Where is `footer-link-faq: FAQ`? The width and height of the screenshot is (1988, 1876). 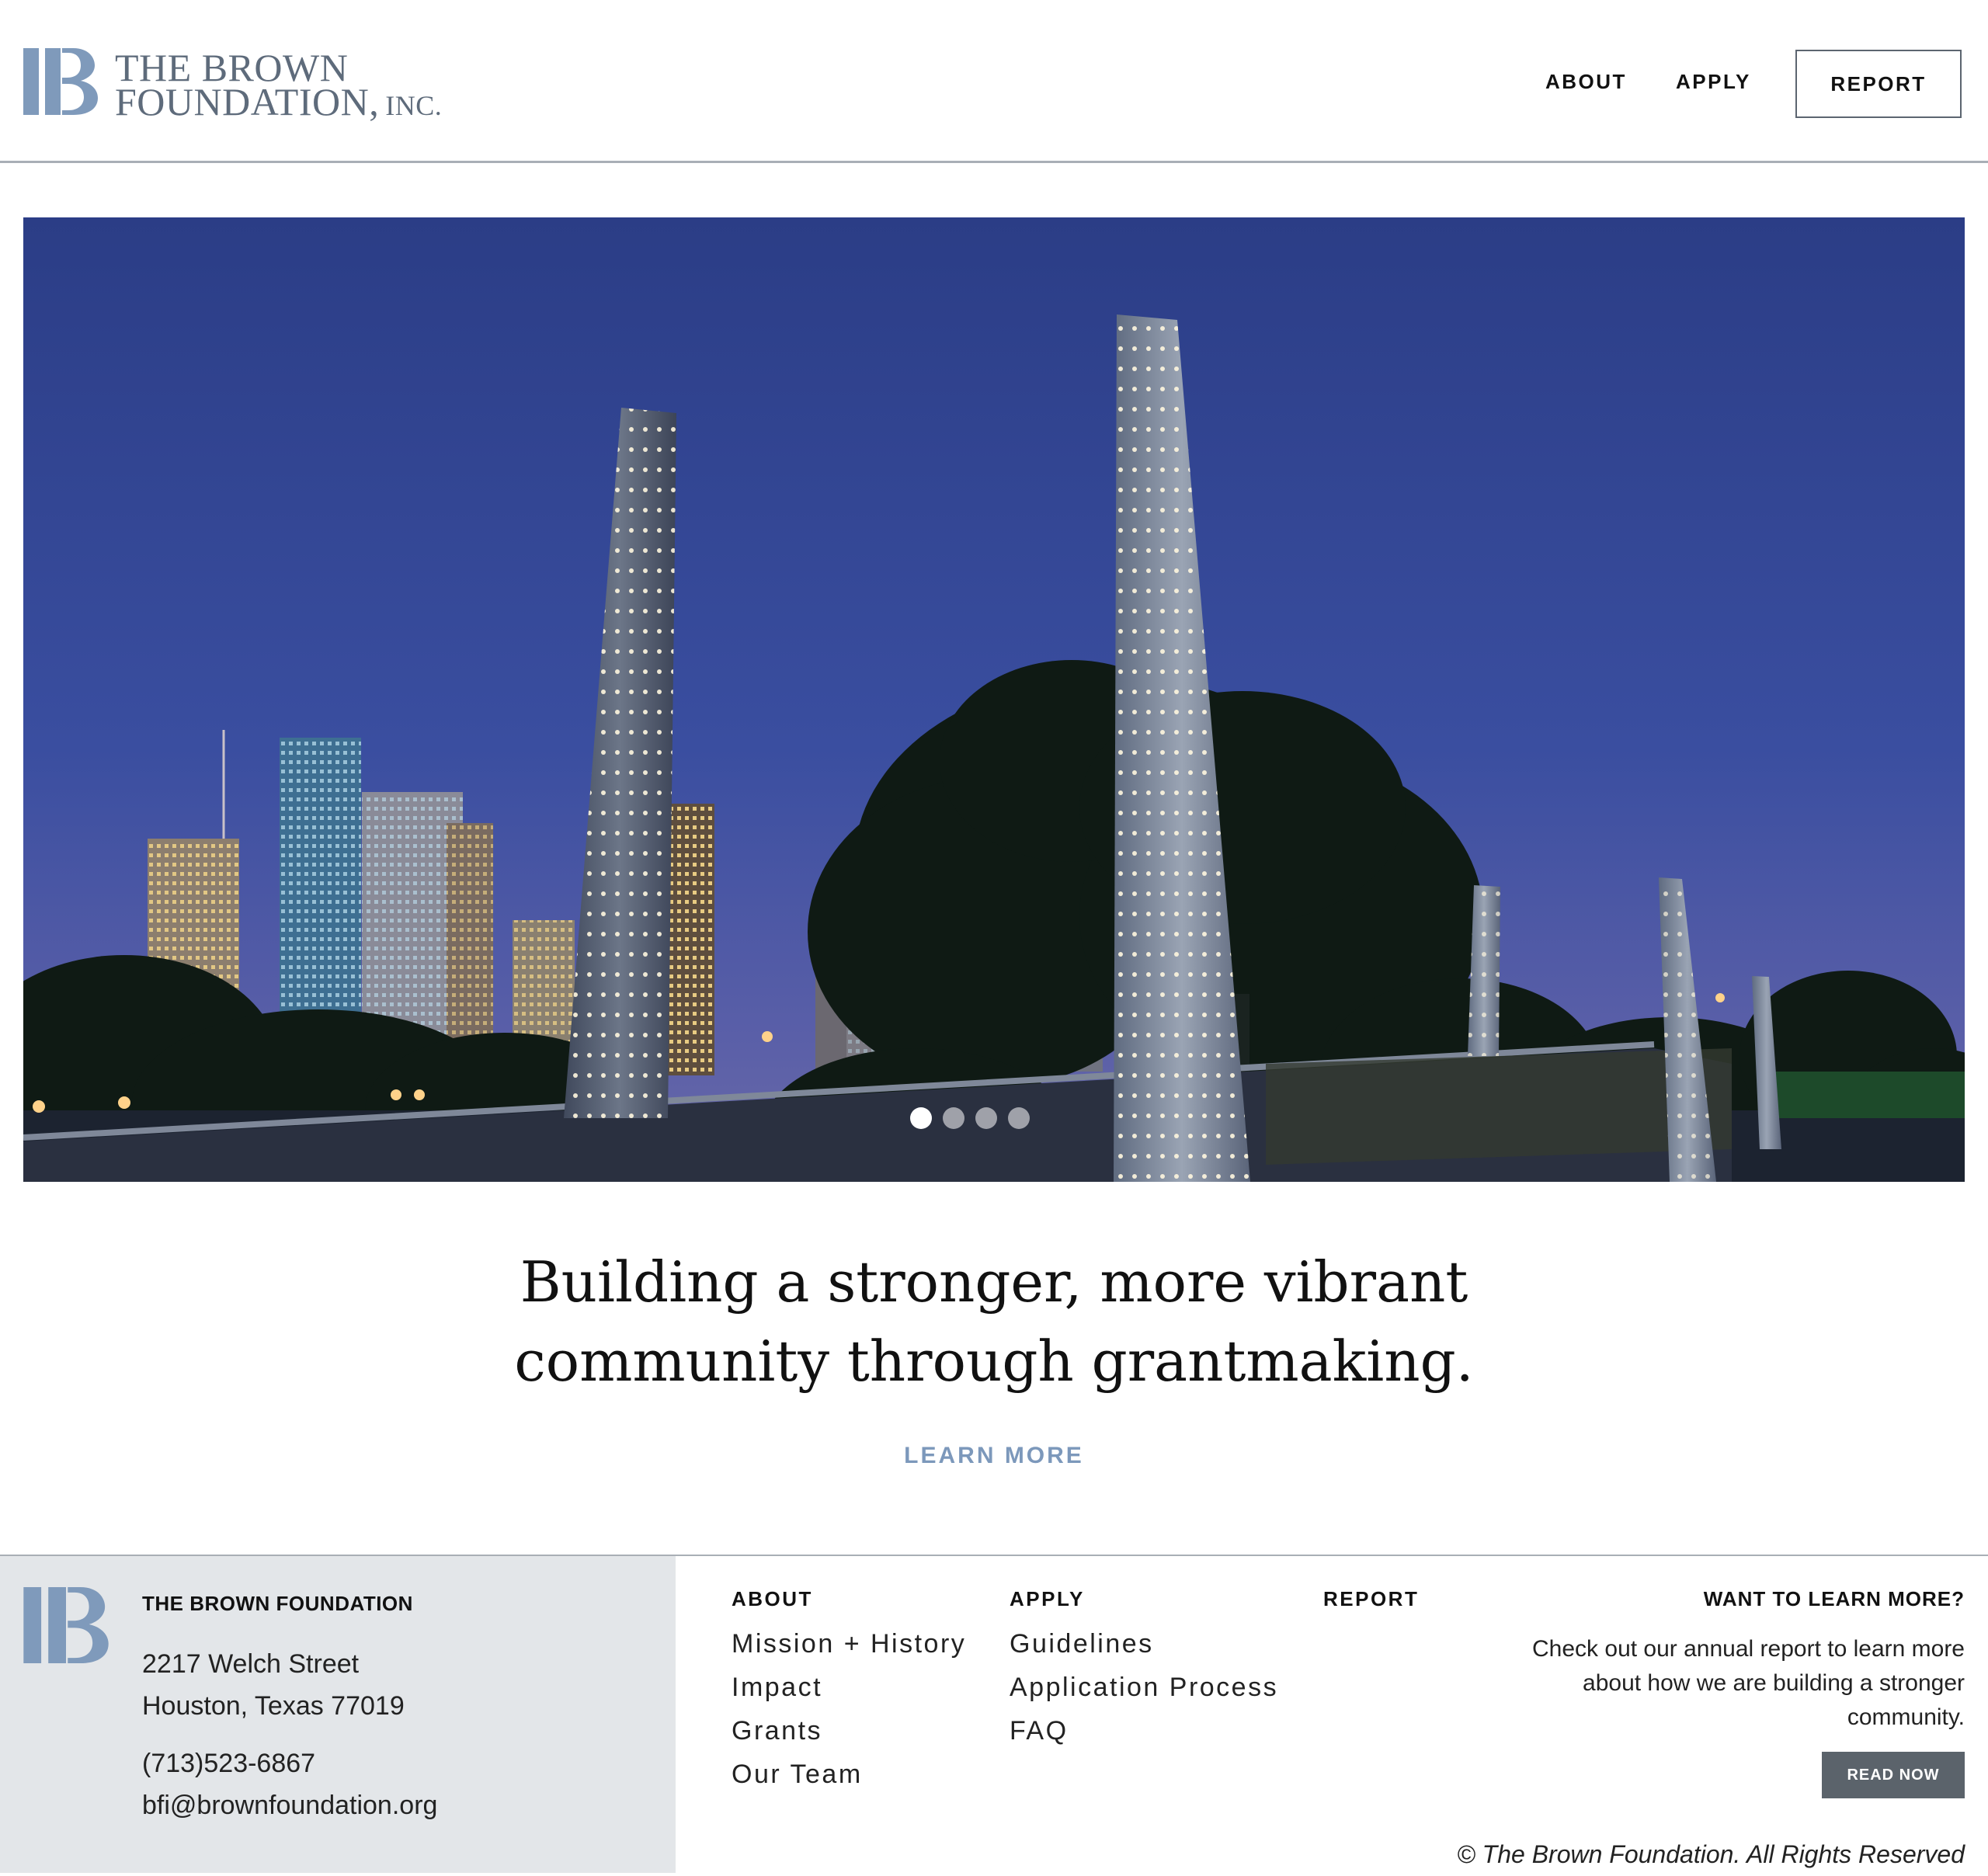
footer-link-faq: FAQ is located at coordinates (1039, 1731).